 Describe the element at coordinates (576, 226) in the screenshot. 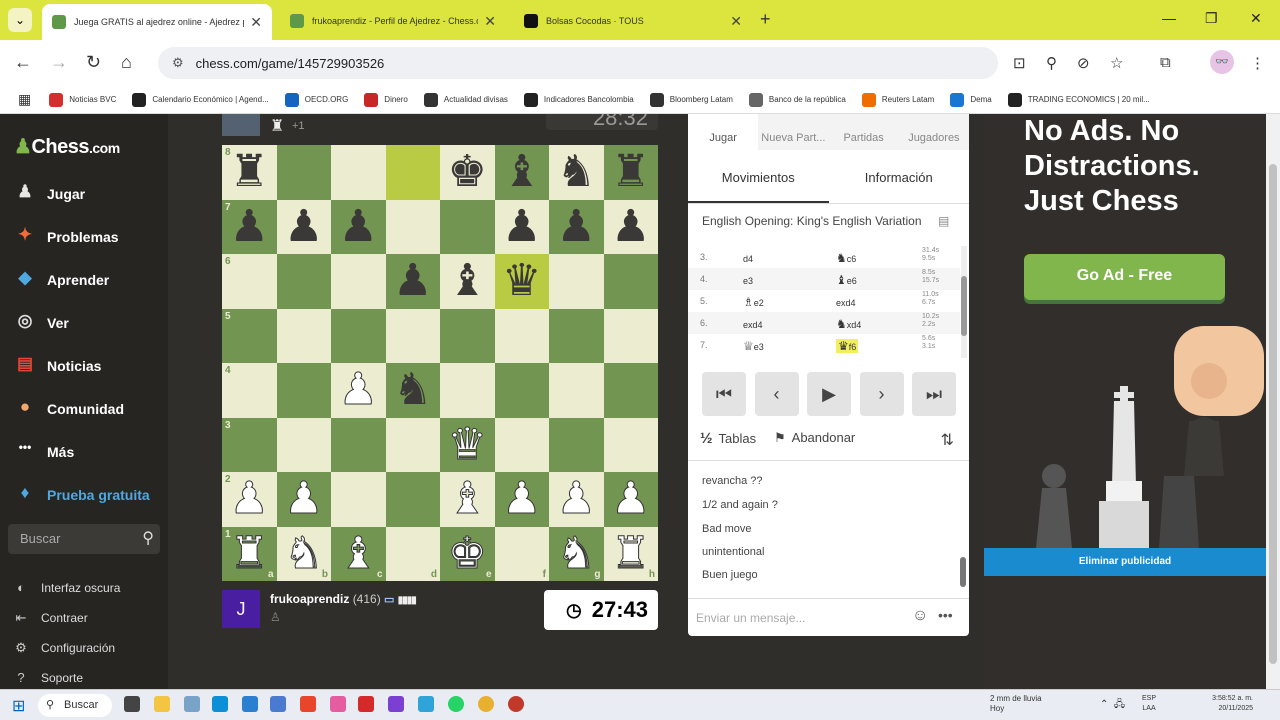

I see `square-g7: ♟` at that location.